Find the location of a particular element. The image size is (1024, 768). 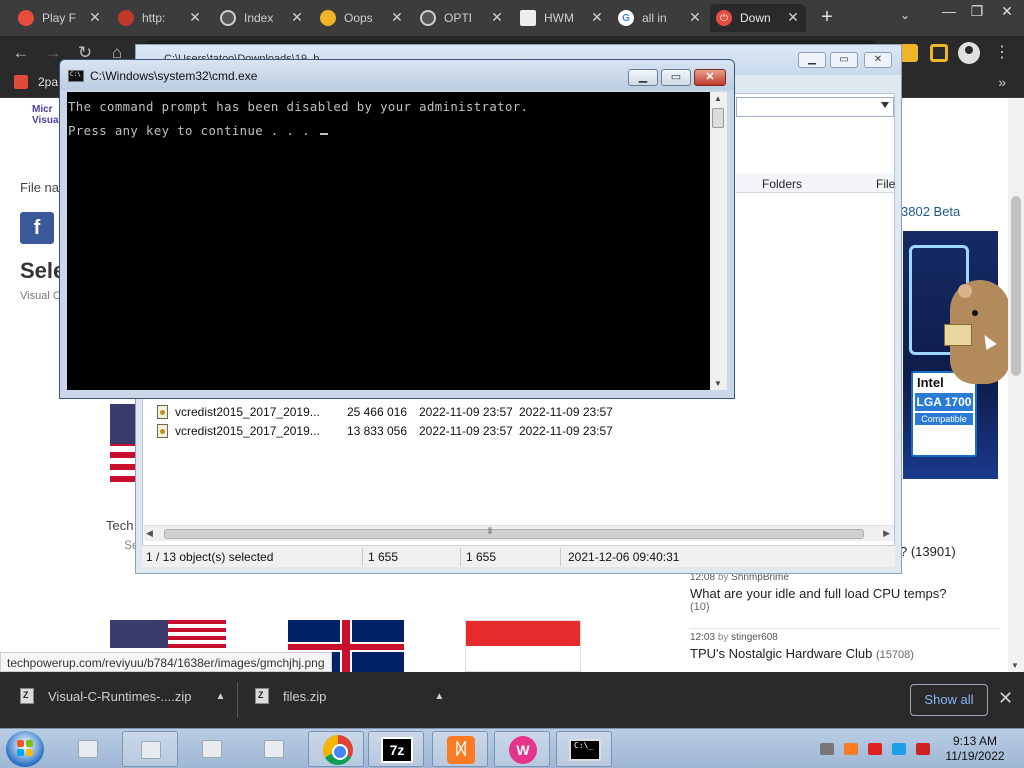

taskbar-cmd: C:\_ is located at coordinates (584, 749).